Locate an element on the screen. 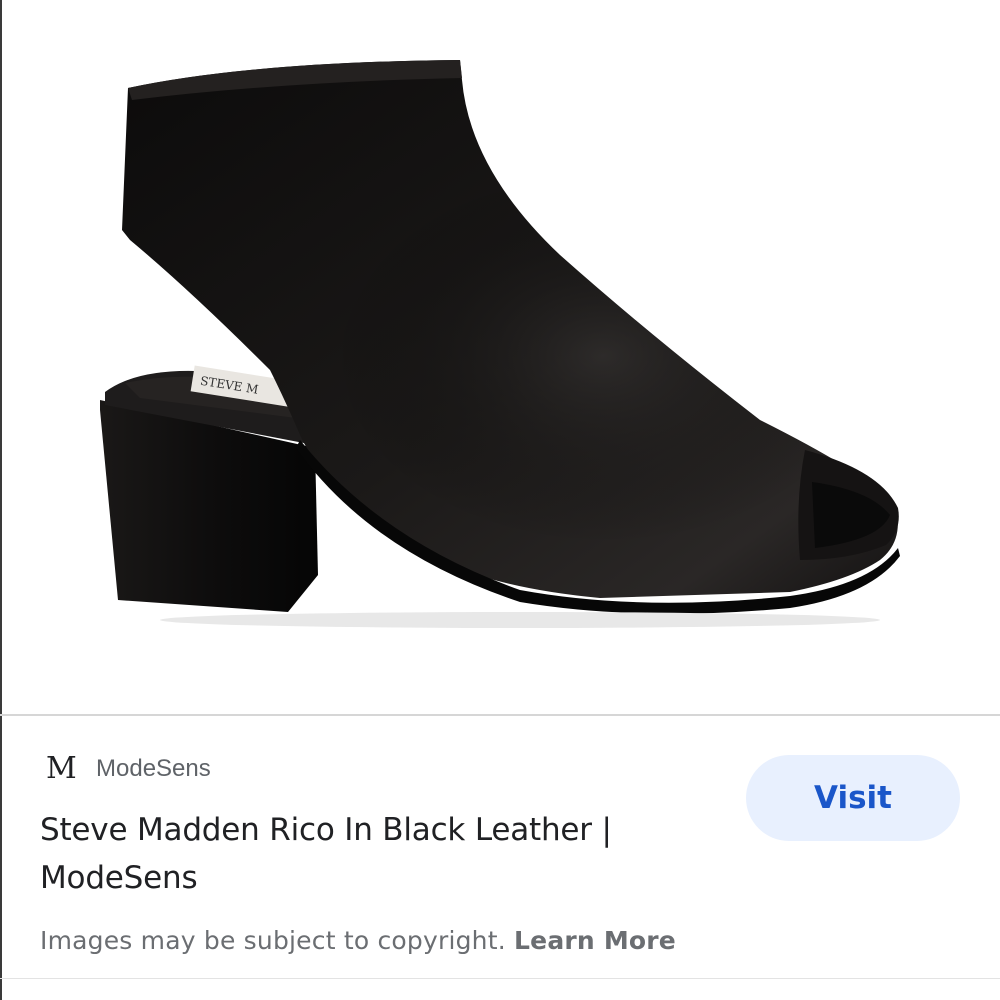 This screenshot has width=1000, height=1000. source-row: M ModeSens is located at coordinates (128, 769).